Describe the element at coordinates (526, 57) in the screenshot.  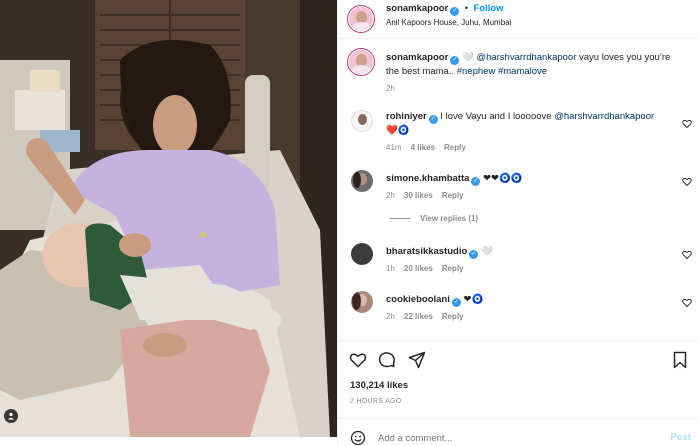
I see `caption-mention-link: @harshvarrdhankapoor` at that location.